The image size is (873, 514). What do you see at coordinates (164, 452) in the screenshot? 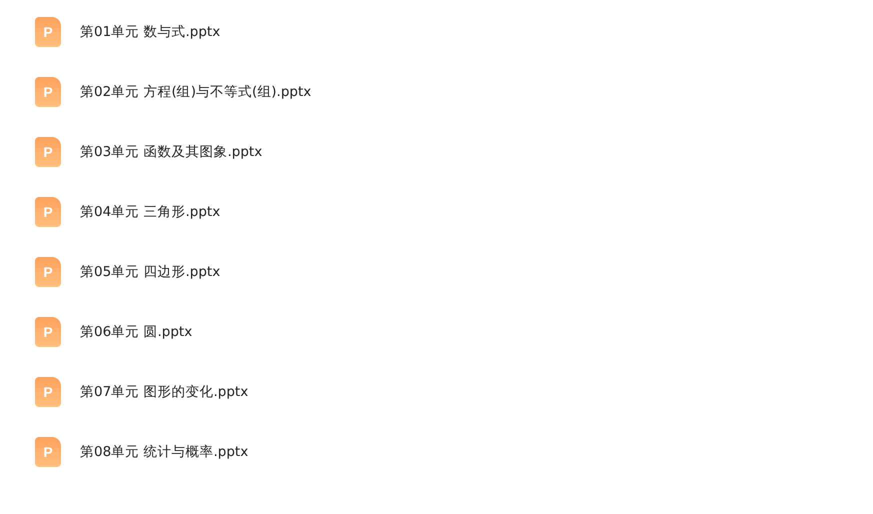
I see `file-name: 第08单元 统计与概率.pptx` at bounding box center [164, 452].